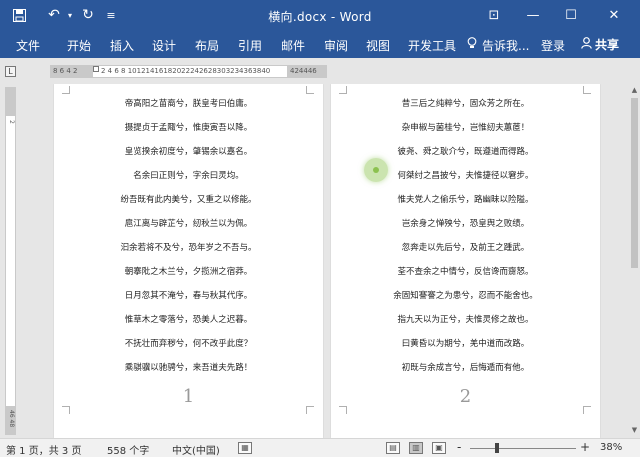  I want to click on tab-file: 文件, so click(28, 45).